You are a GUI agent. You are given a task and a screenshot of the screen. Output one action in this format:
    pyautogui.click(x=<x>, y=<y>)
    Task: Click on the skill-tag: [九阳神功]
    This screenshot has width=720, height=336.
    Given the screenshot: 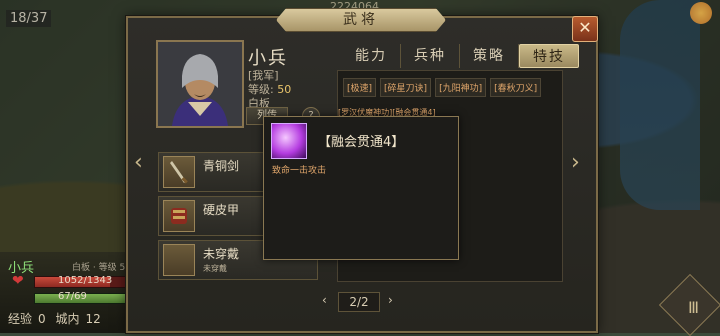 What is the action you would take?
    pyautogui.click(x=461, y=87)
    